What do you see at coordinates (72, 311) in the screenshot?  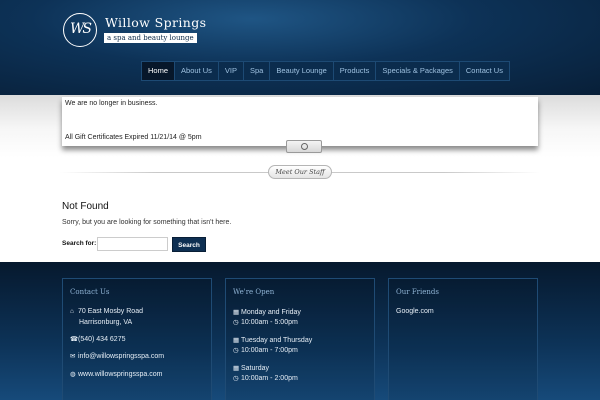 I see `home-icon: ⌂` at bounding box center [72, 311].